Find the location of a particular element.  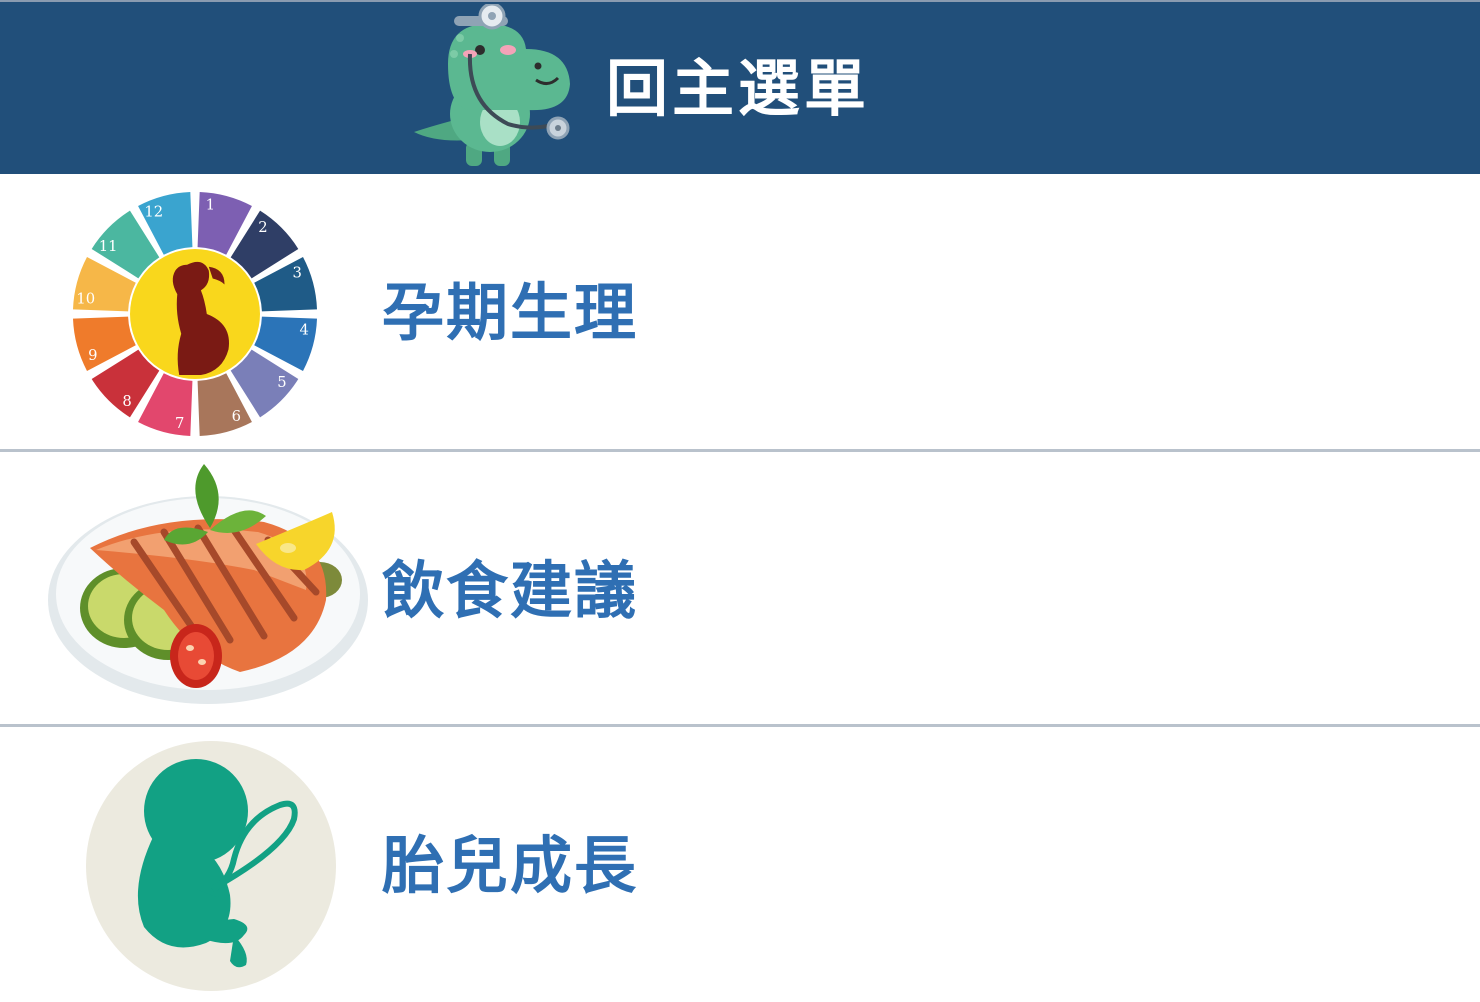

wheel-month-label: 1 is located at coordinates (210, 205).